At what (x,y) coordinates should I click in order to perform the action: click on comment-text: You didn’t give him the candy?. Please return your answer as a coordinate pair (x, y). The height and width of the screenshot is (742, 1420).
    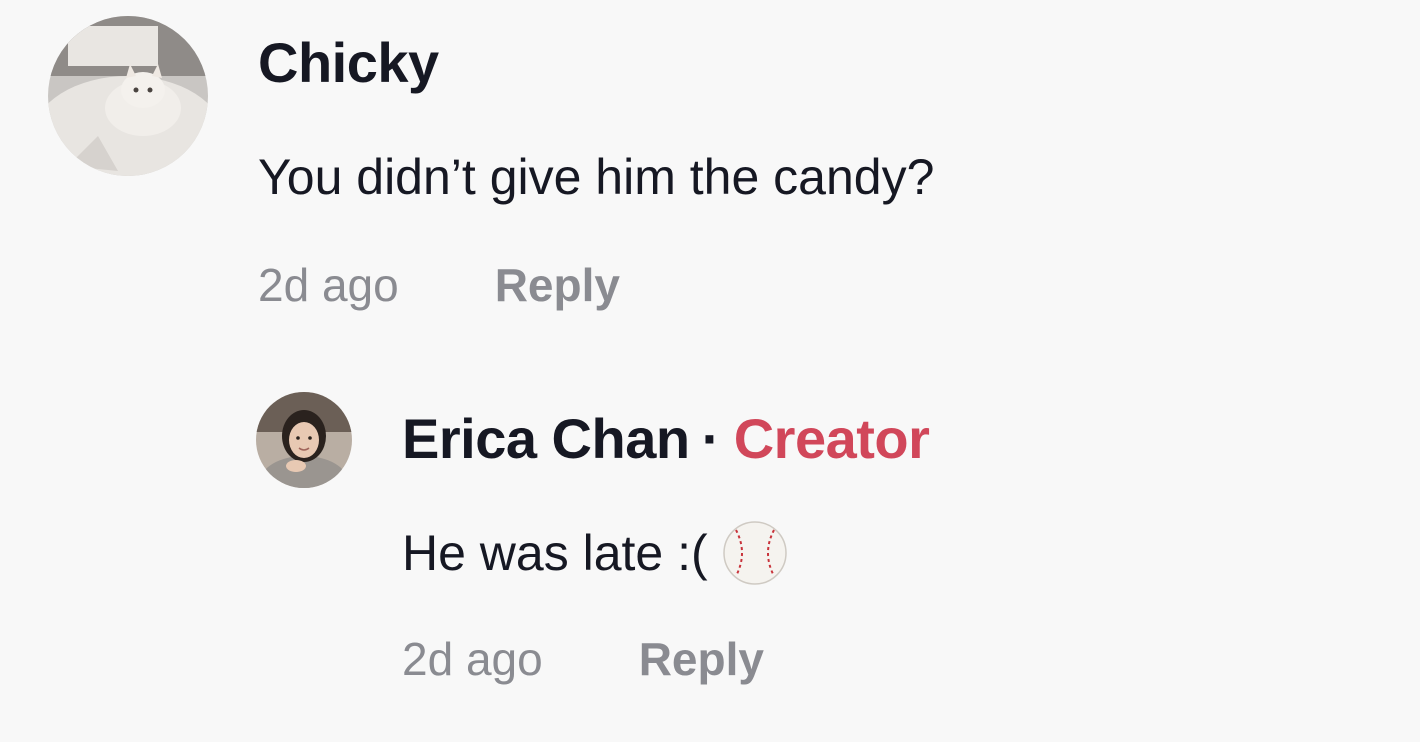
    Looking at the image, I should click on (596, 177).